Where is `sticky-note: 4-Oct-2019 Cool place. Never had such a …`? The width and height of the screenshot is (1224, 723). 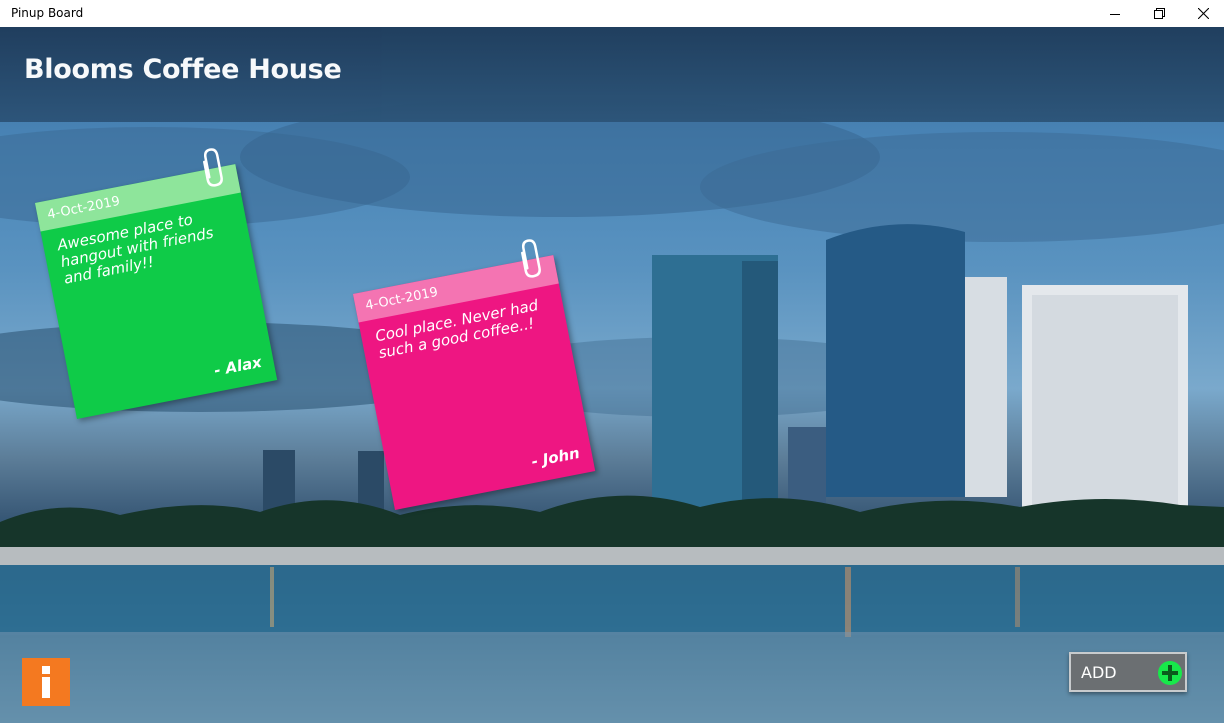
sticky-note: 4-Oct-2019 Cool place. Never had such a … is located at coordinates (474, 374).